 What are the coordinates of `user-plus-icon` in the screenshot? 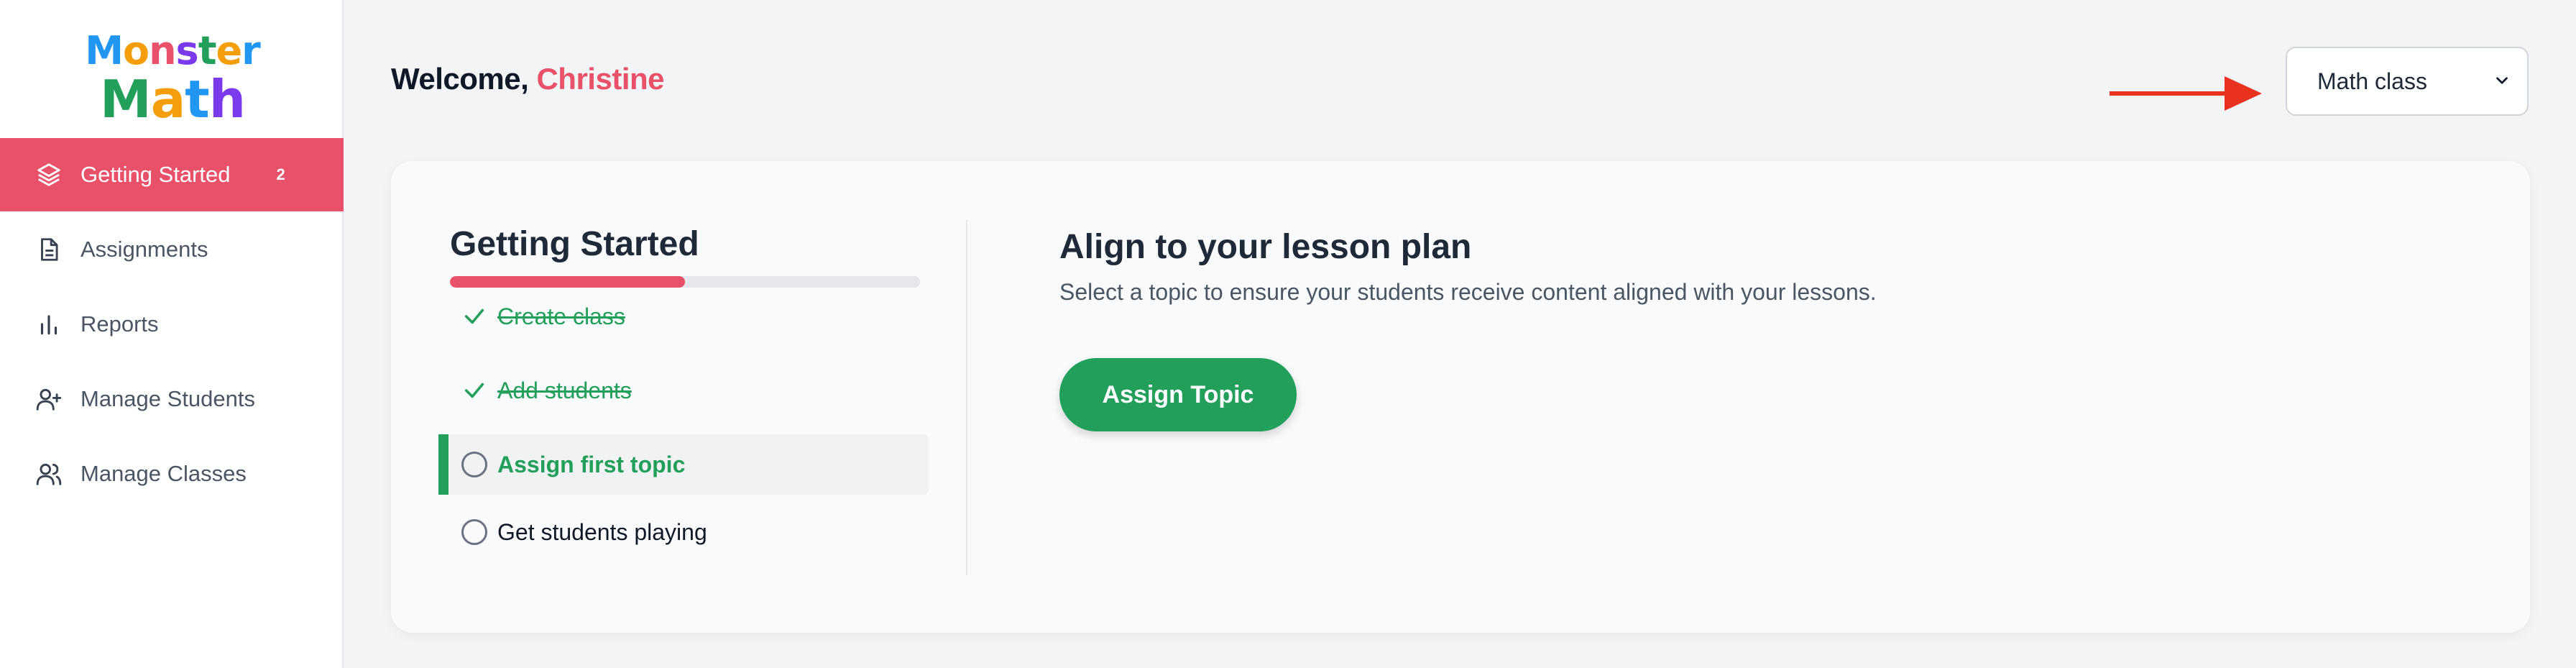 It's located at (48, 399).